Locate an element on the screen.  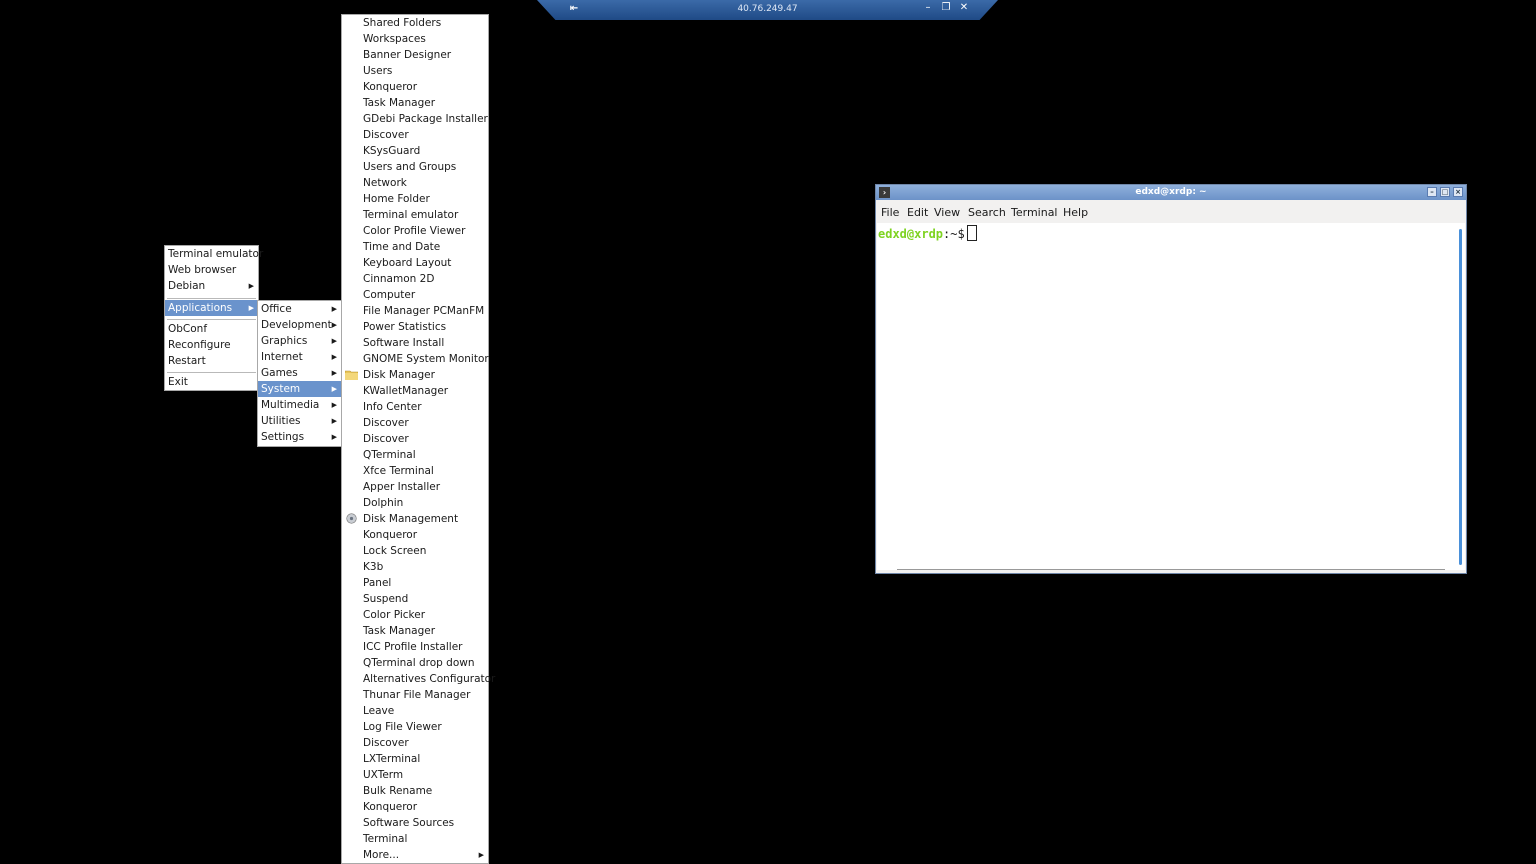
menu-item-development: Development ▶ is located at coordinates (299, 325).